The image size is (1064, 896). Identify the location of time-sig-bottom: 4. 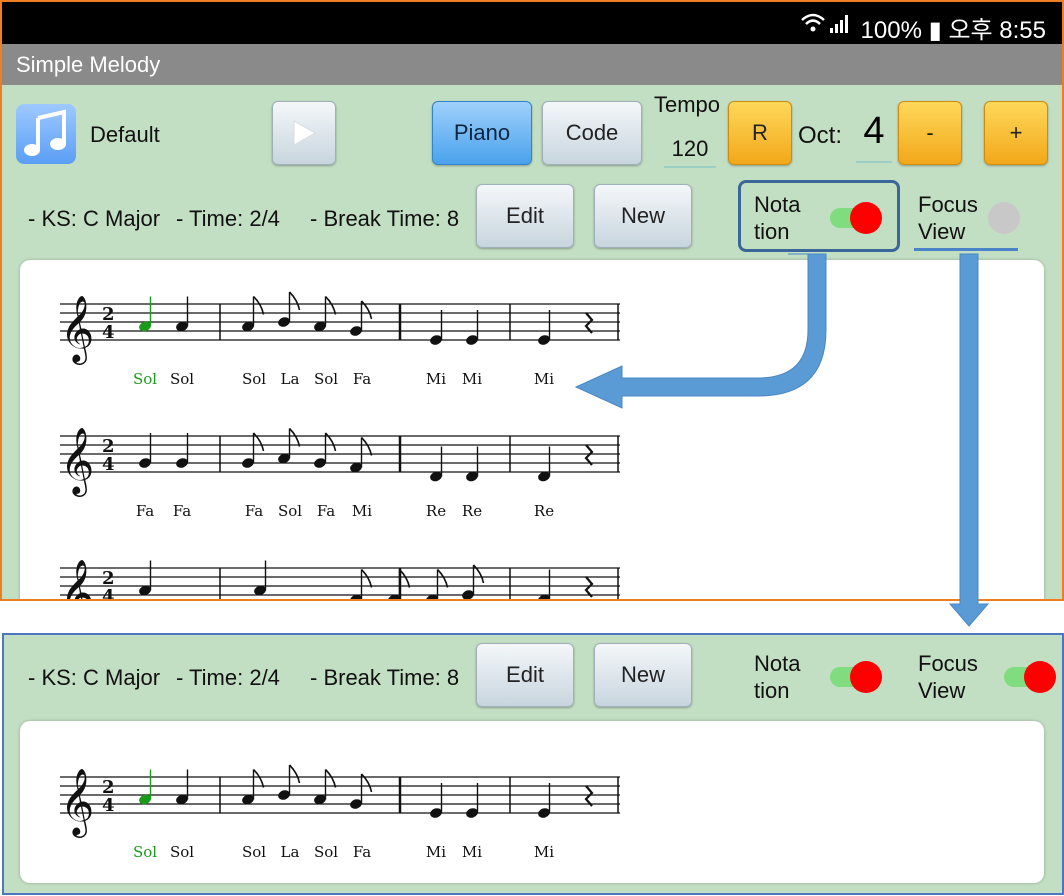
(108, 805).